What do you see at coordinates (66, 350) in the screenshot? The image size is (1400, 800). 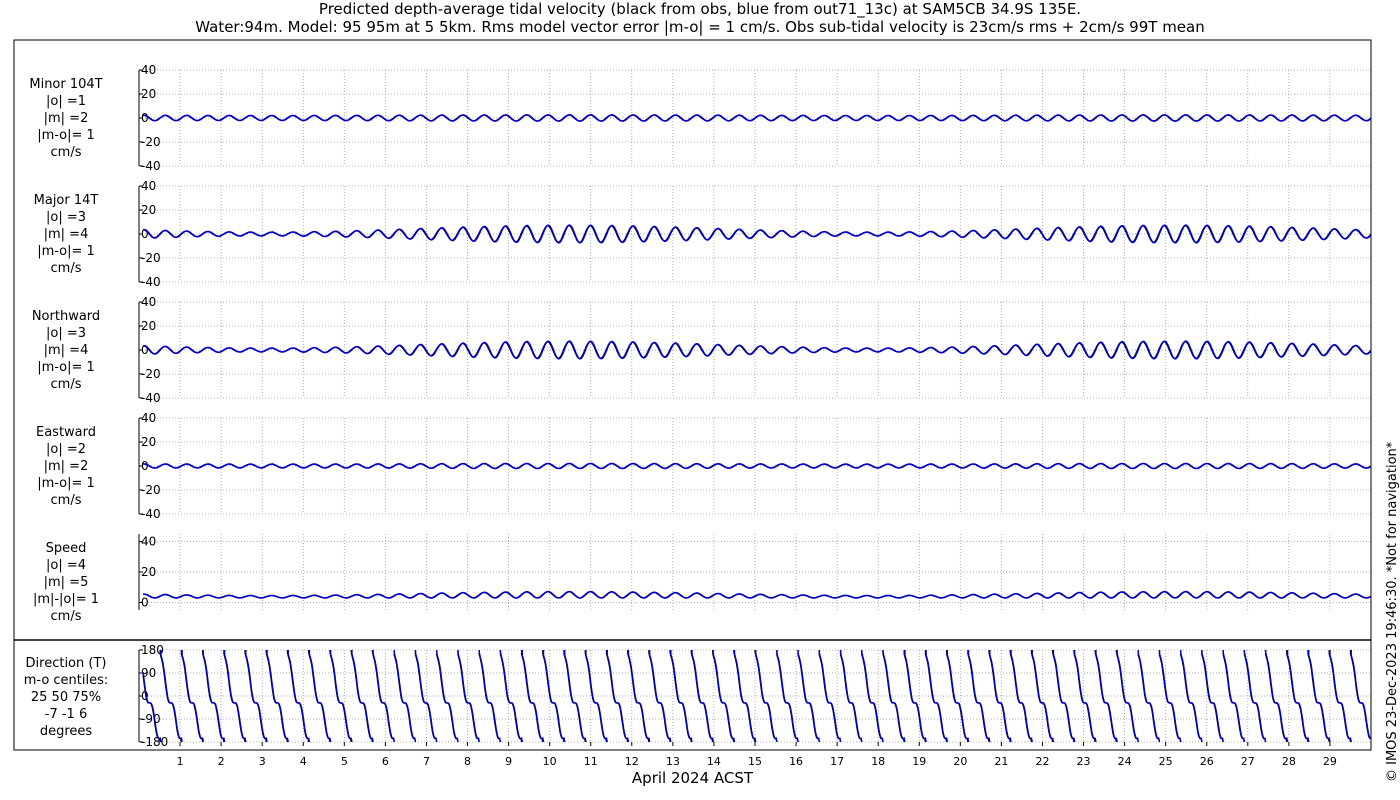 I see `panel-label-northward: Northward |o| =3 |m| =4 |m-o|= 1 cm/s` at bounding box center [66, 350].